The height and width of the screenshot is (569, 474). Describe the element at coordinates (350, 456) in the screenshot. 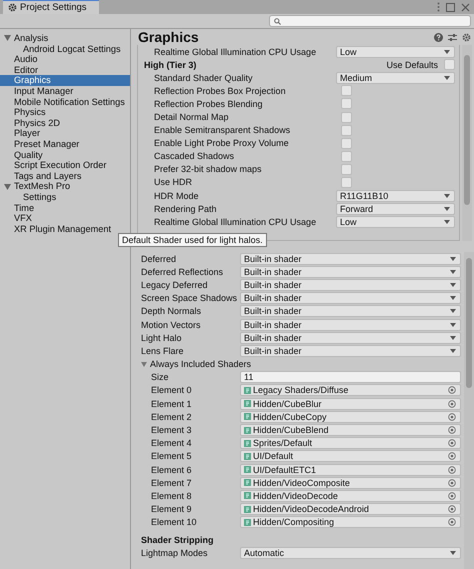

I see `object-field: UI/Default` at that location.